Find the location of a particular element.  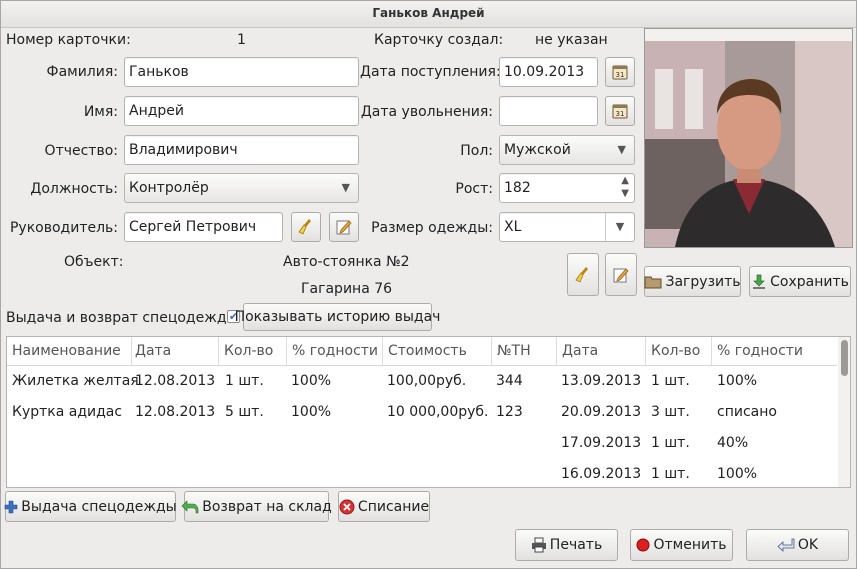

edit-manager-button is located at coordinates (344, 227).